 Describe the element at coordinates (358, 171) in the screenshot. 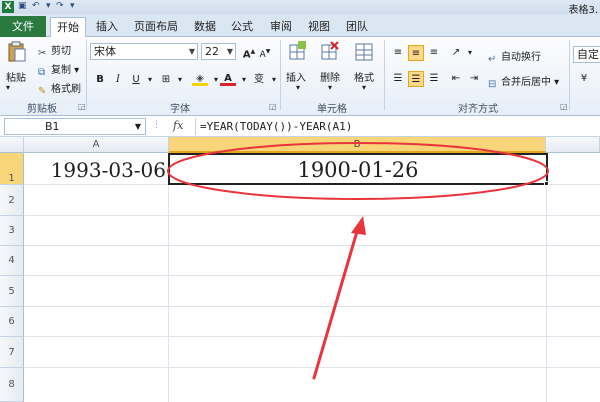

I see `highlight-ellipse` at that location.